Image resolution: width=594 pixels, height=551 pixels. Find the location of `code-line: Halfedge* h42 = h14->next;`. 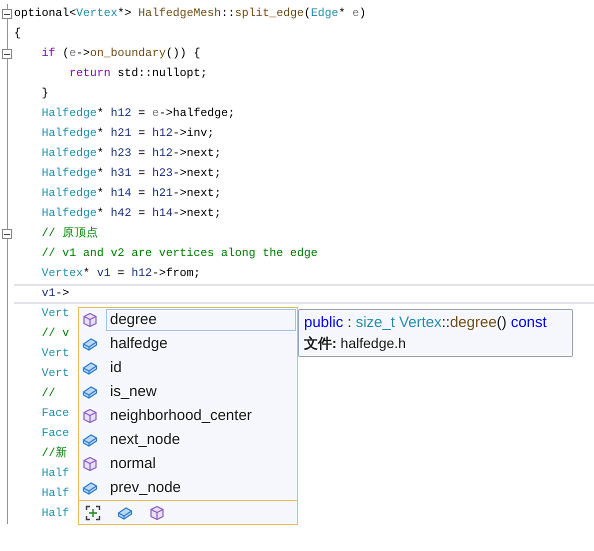

code-line: Halfedge* h42 = h14->next; is located at coordinates (131, 214).